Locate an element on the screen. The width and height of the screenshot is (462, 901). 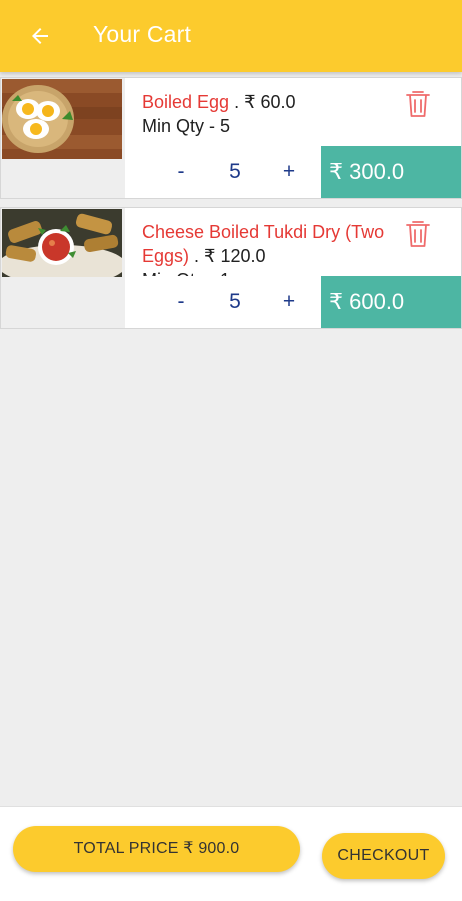
item-total-price: ₹ 600.0 is located at coordinates (391, 302).